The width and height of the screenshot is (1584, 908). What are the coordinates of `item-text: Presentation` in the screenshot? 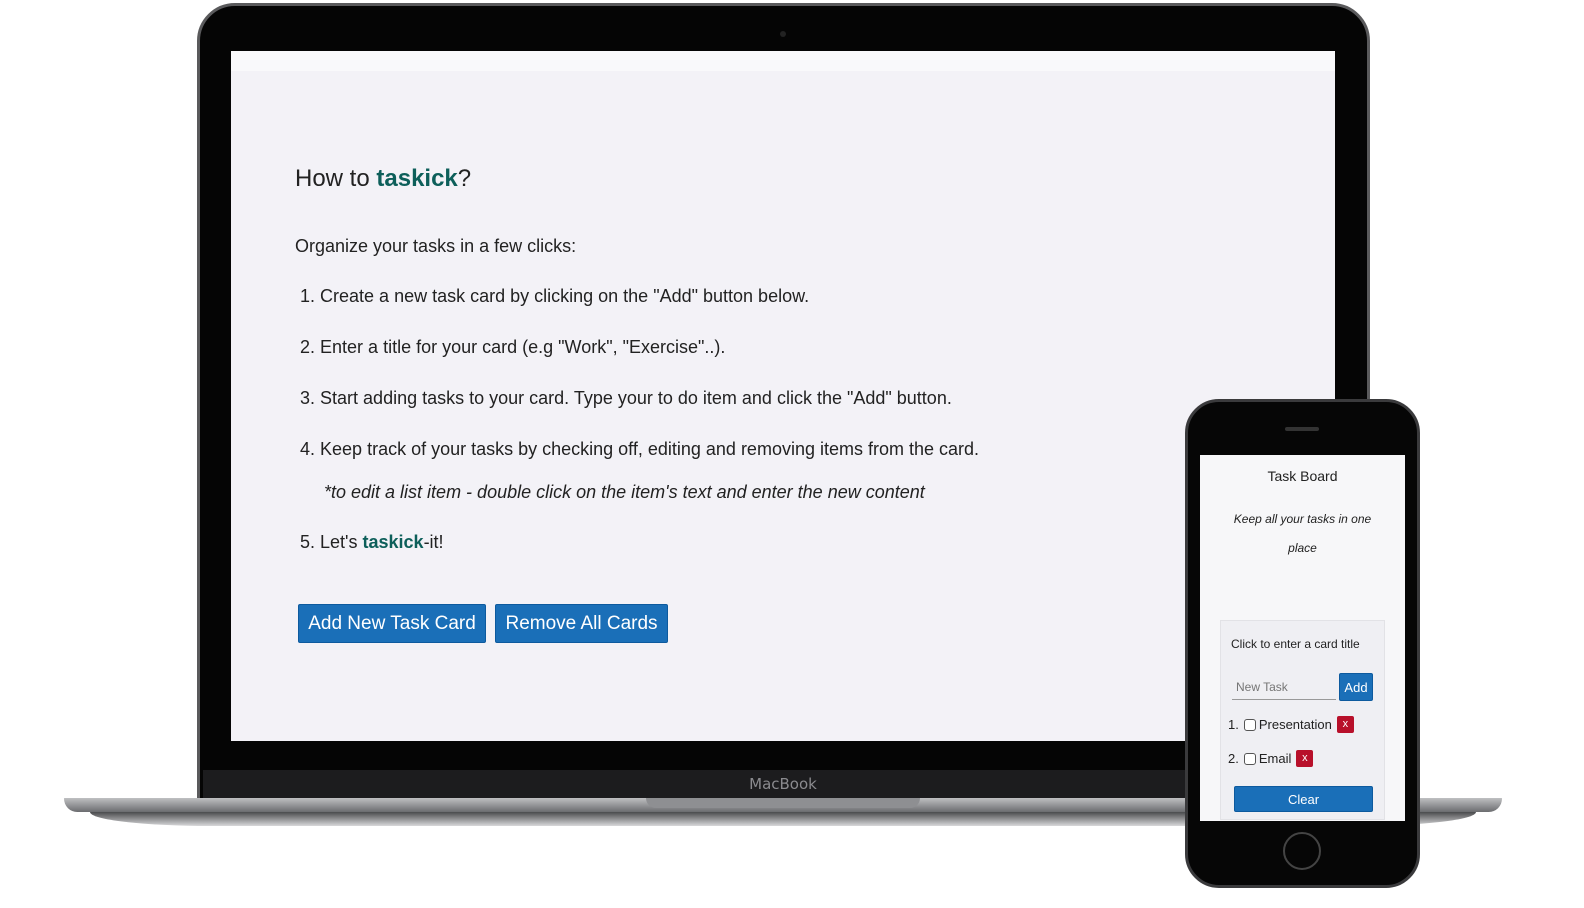 It's located at (1295, 724).